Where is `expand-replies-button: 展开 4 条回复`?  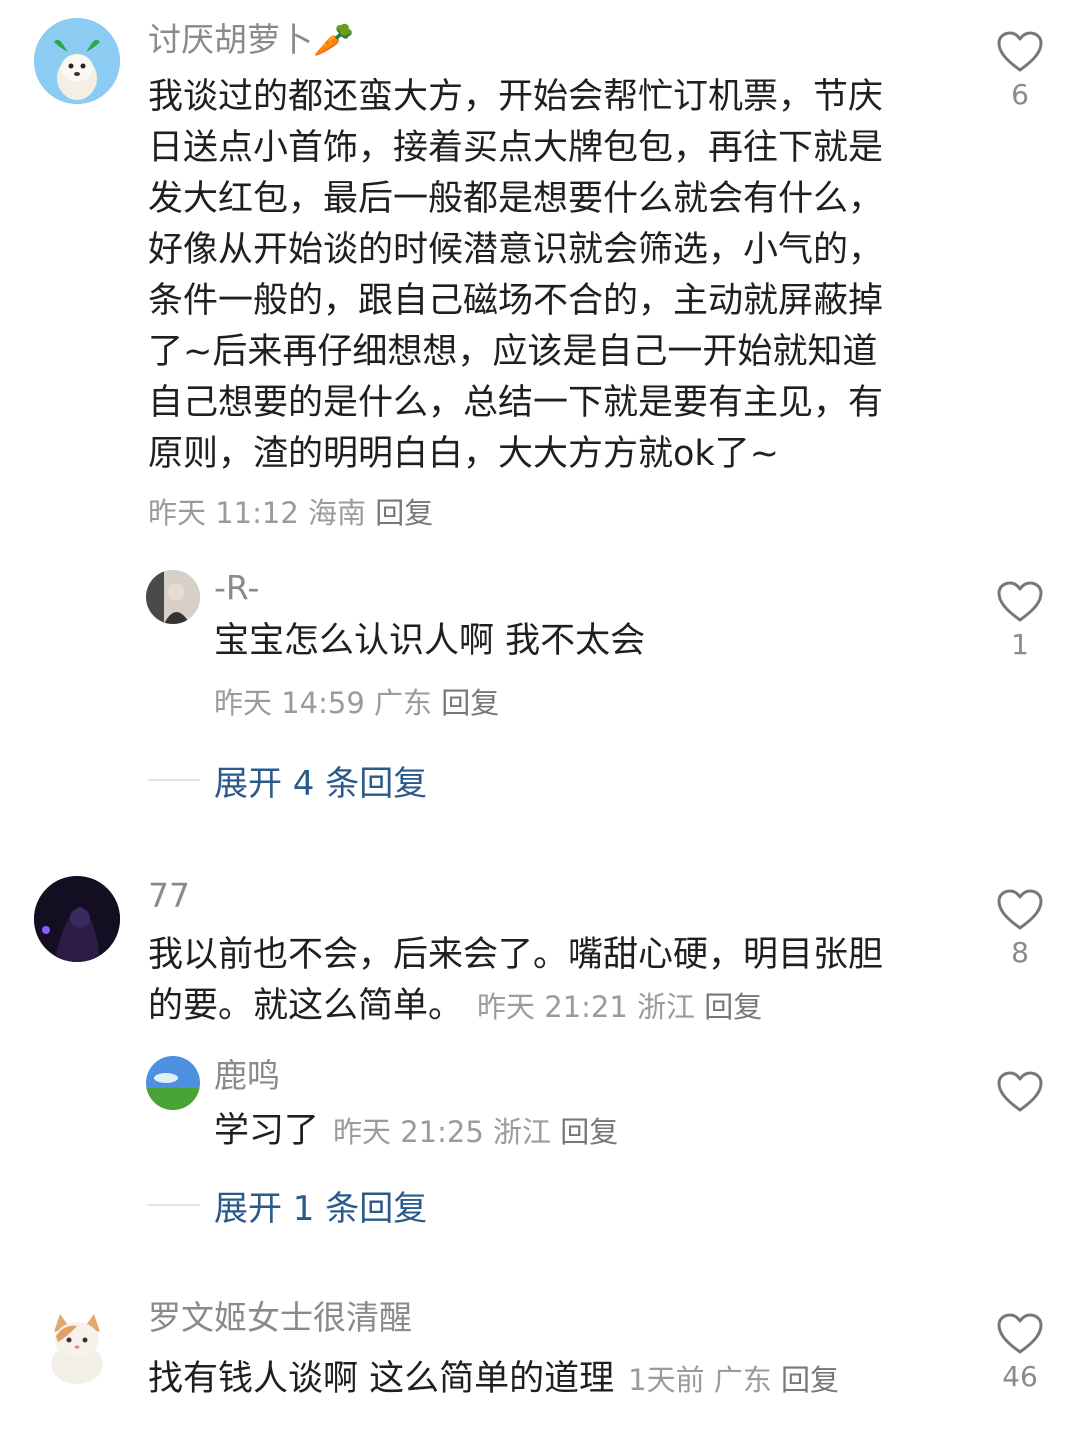
expand-replies-button: 展开 4 条回复 is located at coordinates (287, 780).